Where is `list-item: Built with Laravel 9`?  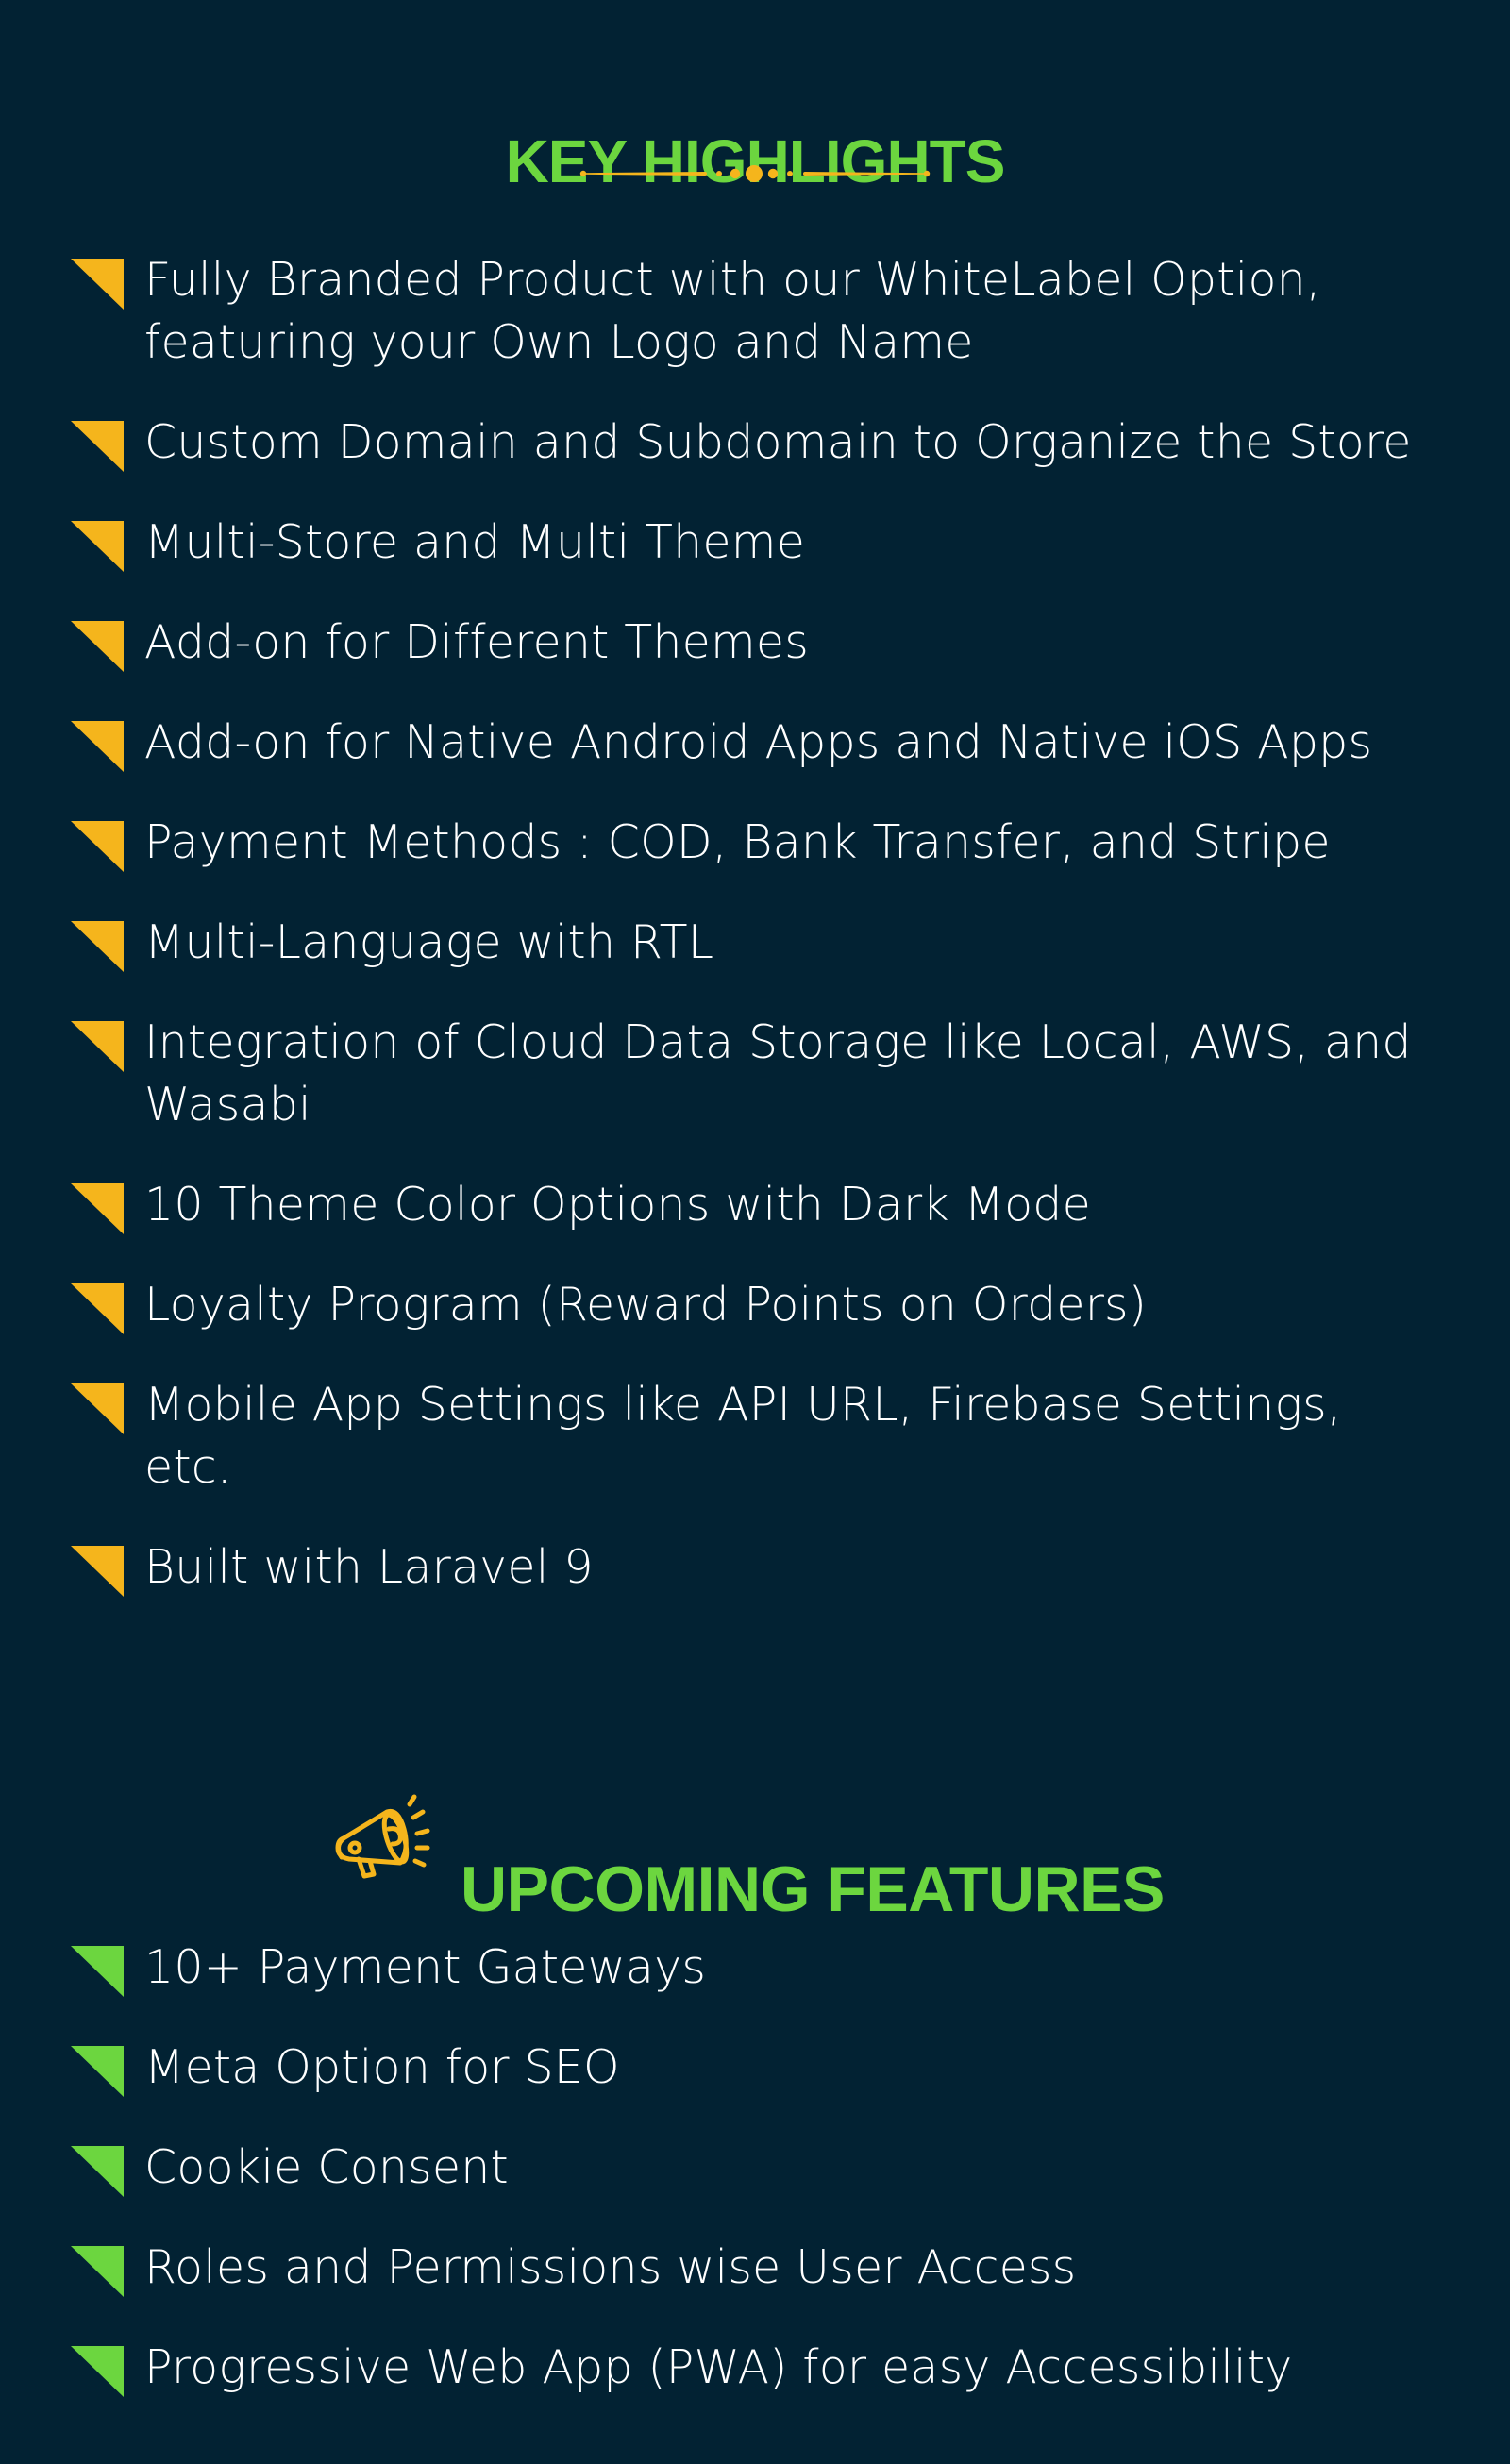 list-item: Built with Laravel 9 is located at coordinates (755, 1567).